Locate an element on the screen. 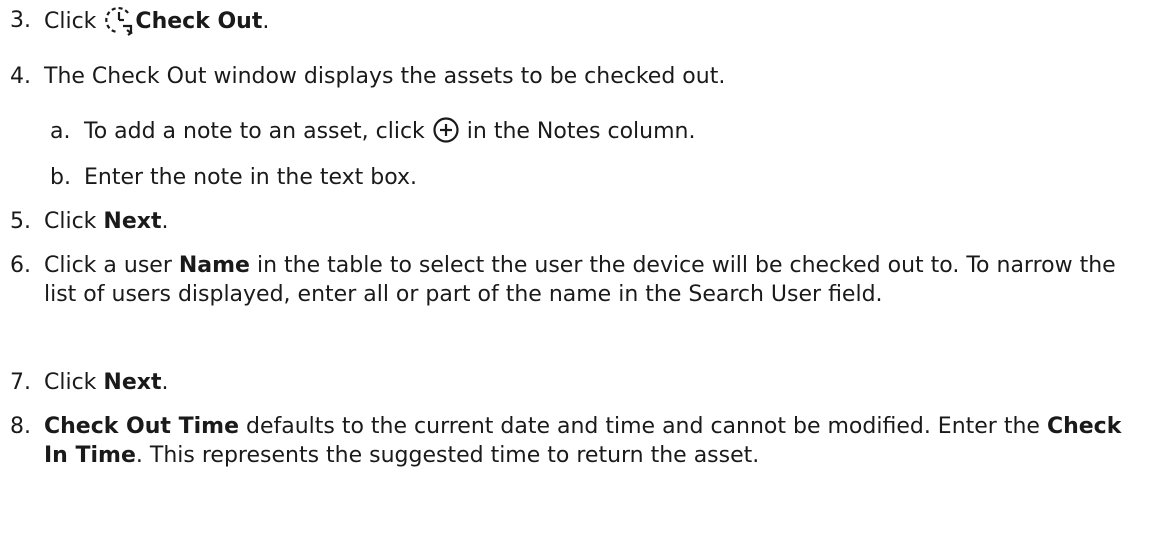 Image resolution: width=1155 pixels, height=544 pixels. step-7: 7. Click Next. is located at coordinates (575, 382).